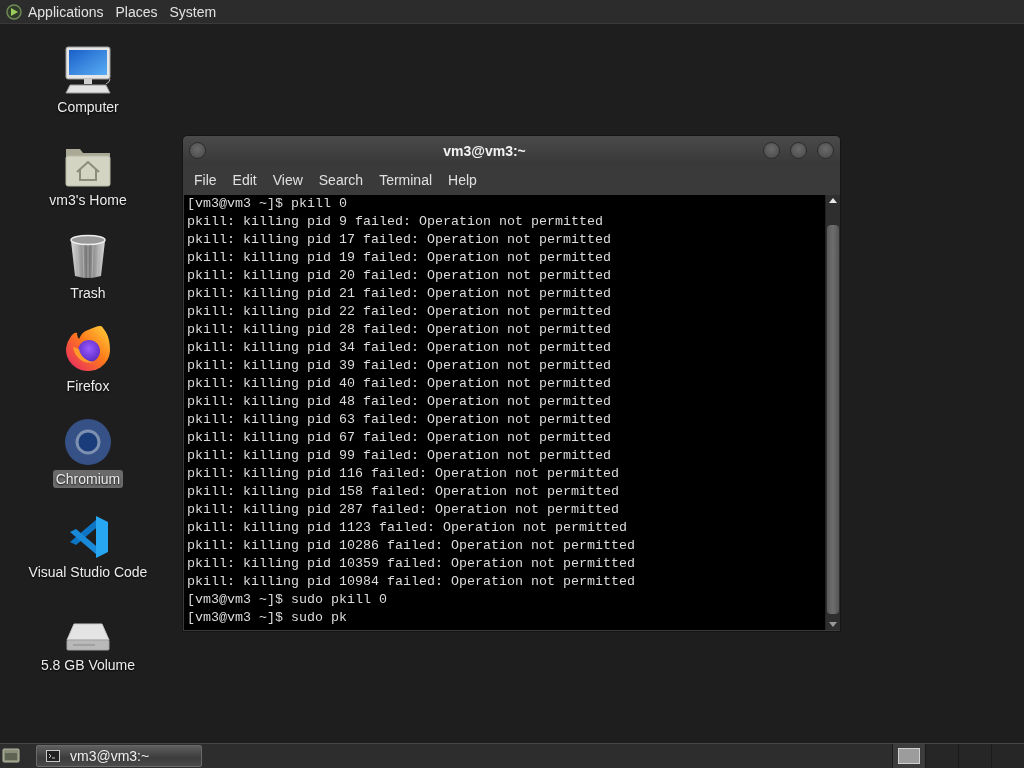  I want to click on monitor-icon, so click(88, 70).